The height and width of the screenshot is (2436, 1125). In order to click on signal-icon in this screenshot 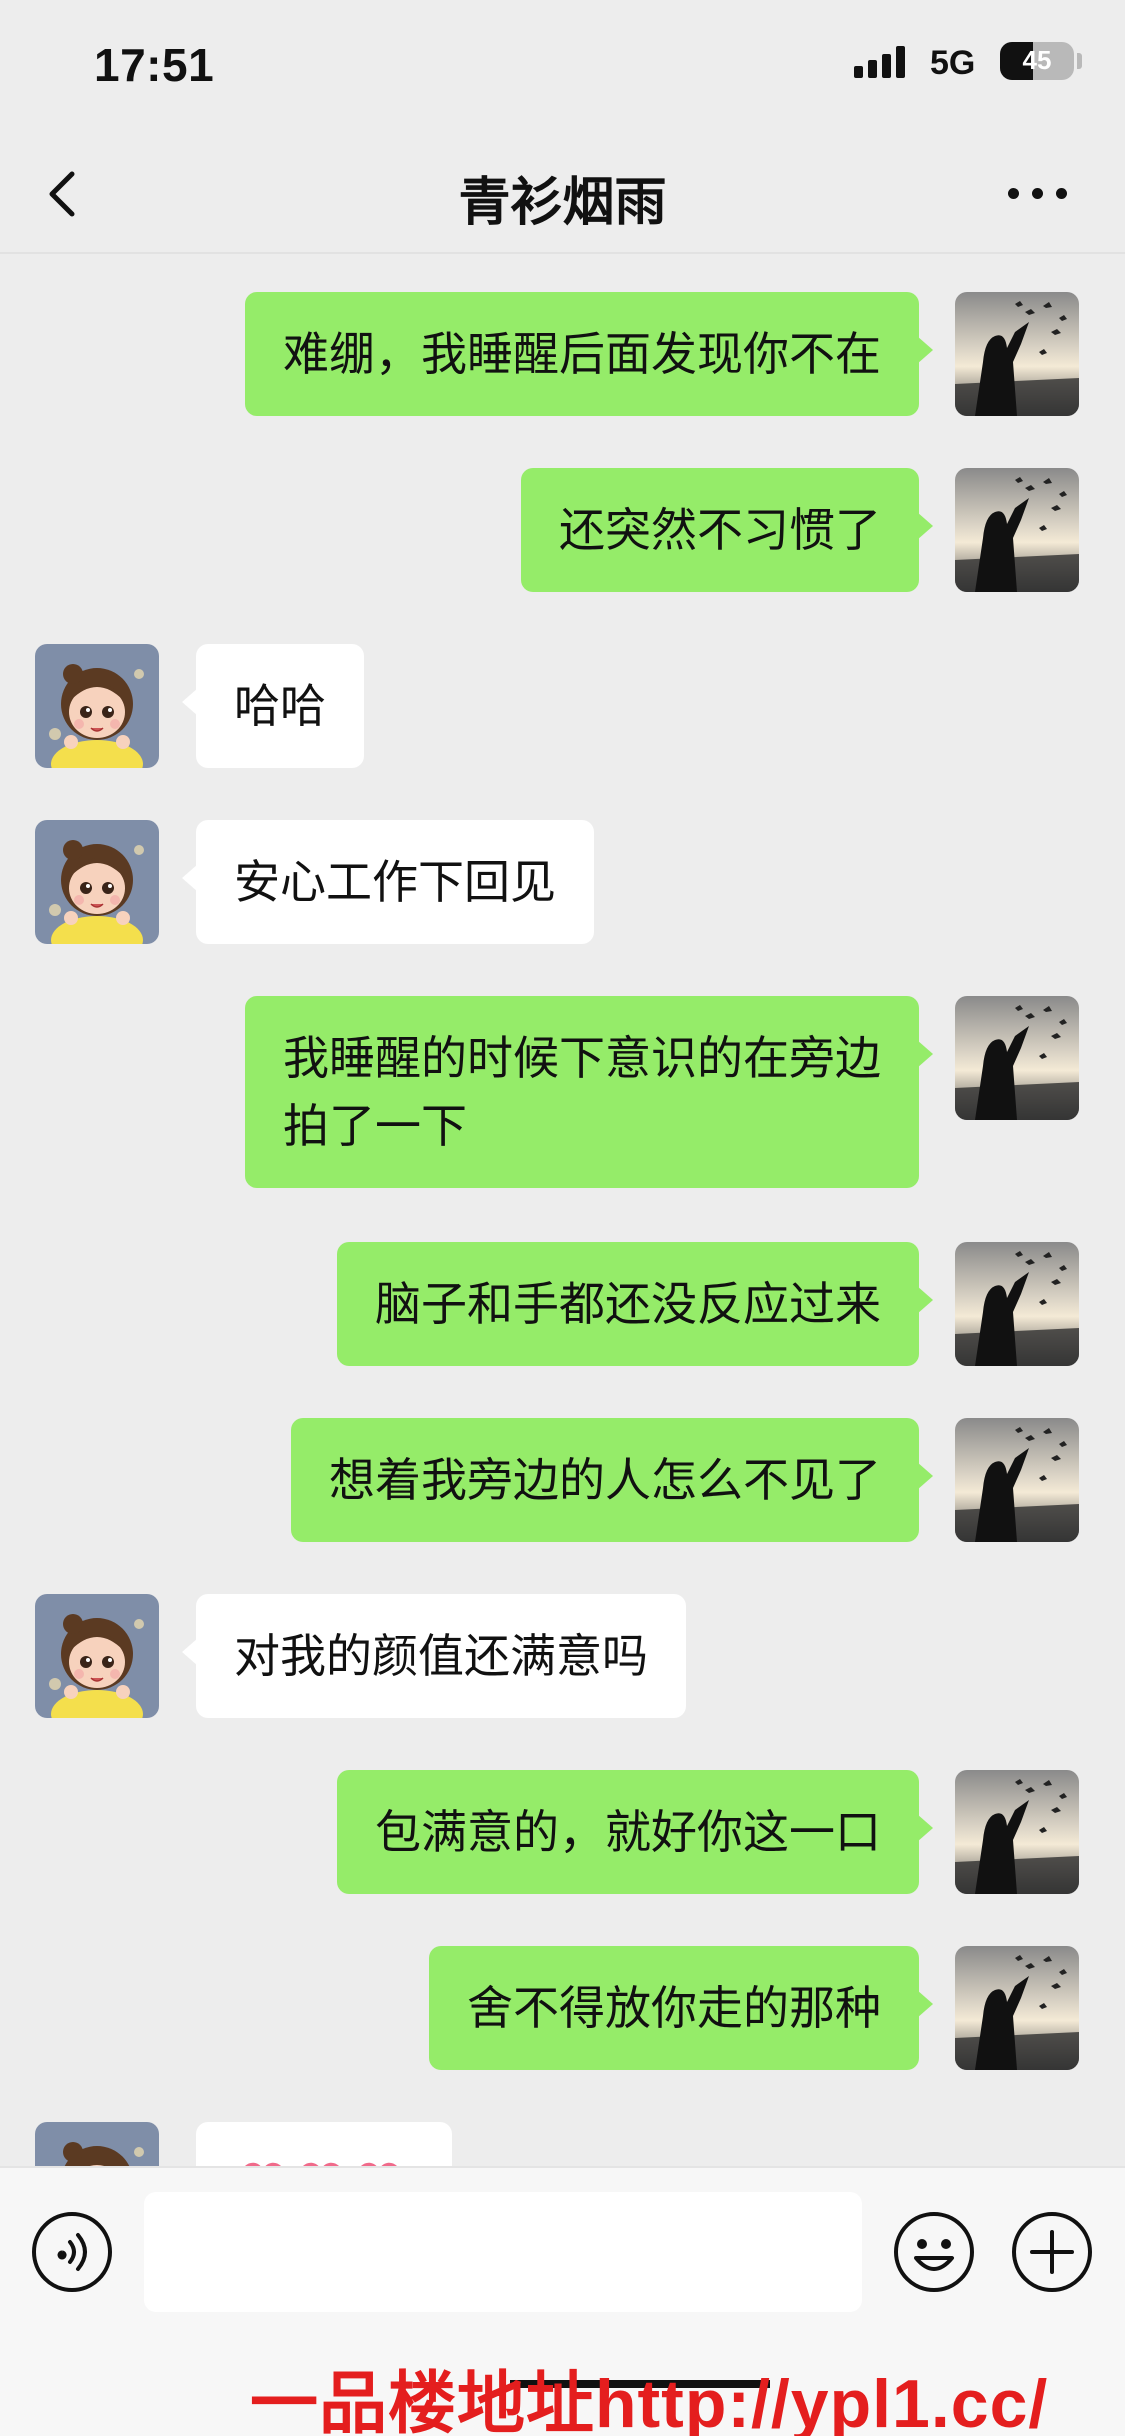, I will do `click(881, 62)`.